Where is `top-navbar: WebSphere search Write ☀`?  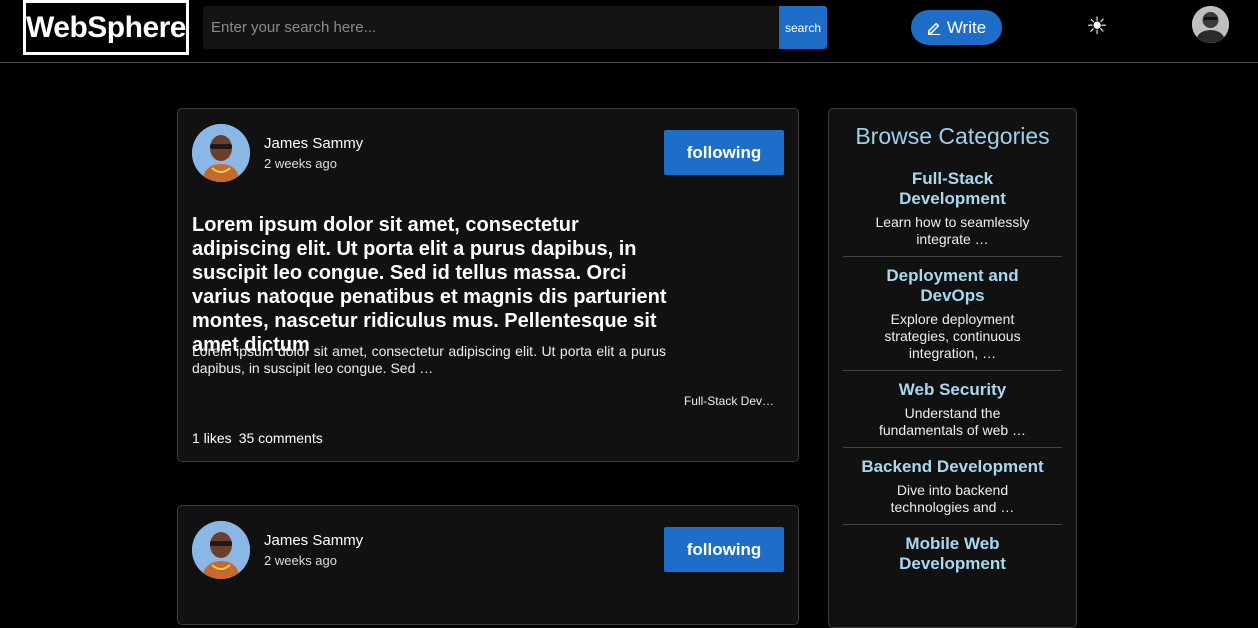
top-navbar: WebSphere search Write ☀ is located at coordinates (629, 31).